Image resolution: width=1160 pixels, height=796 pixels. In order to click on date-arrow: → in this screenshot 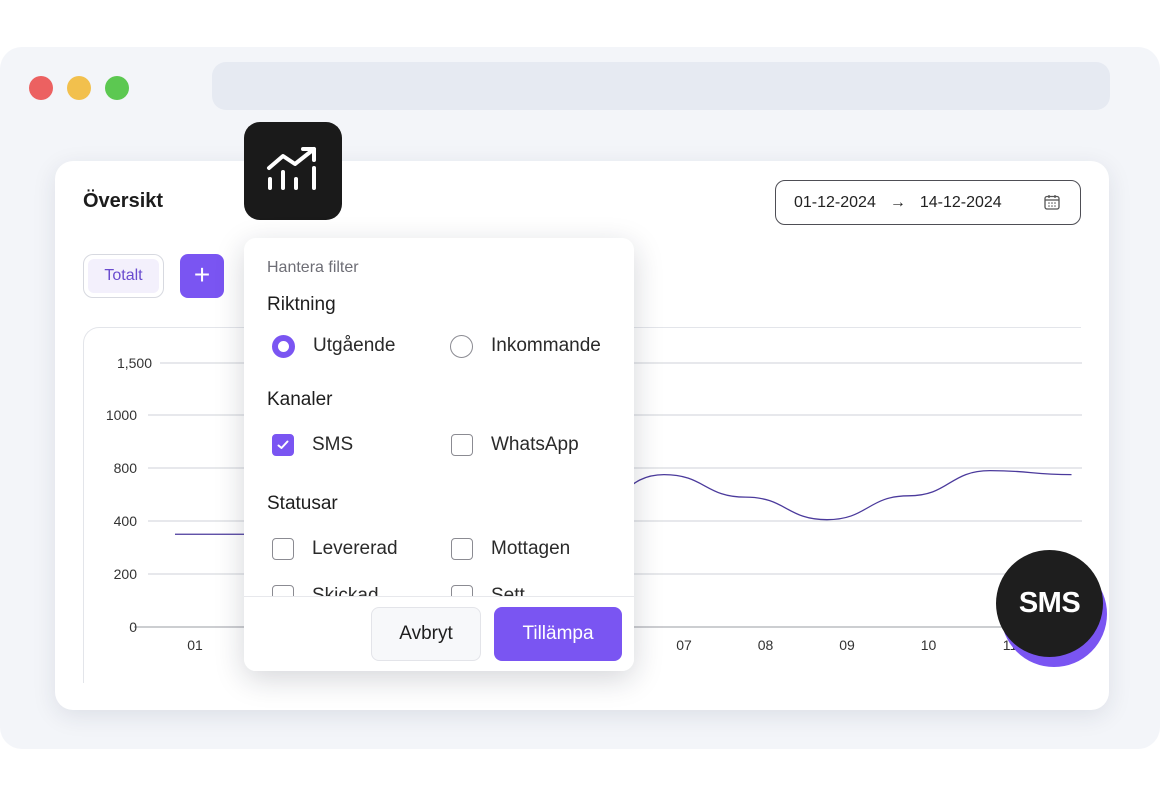, I will do `click(897, 202)`.